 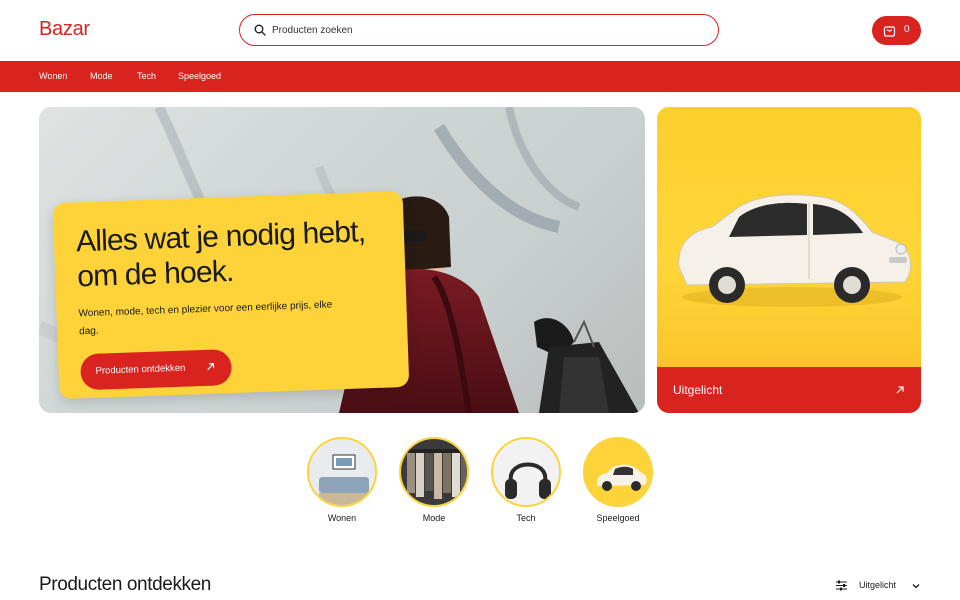 What do you see at coordinates (342, 472) in the screenshot?
I see `category-image-wonen` at bounding box center [342, 472].